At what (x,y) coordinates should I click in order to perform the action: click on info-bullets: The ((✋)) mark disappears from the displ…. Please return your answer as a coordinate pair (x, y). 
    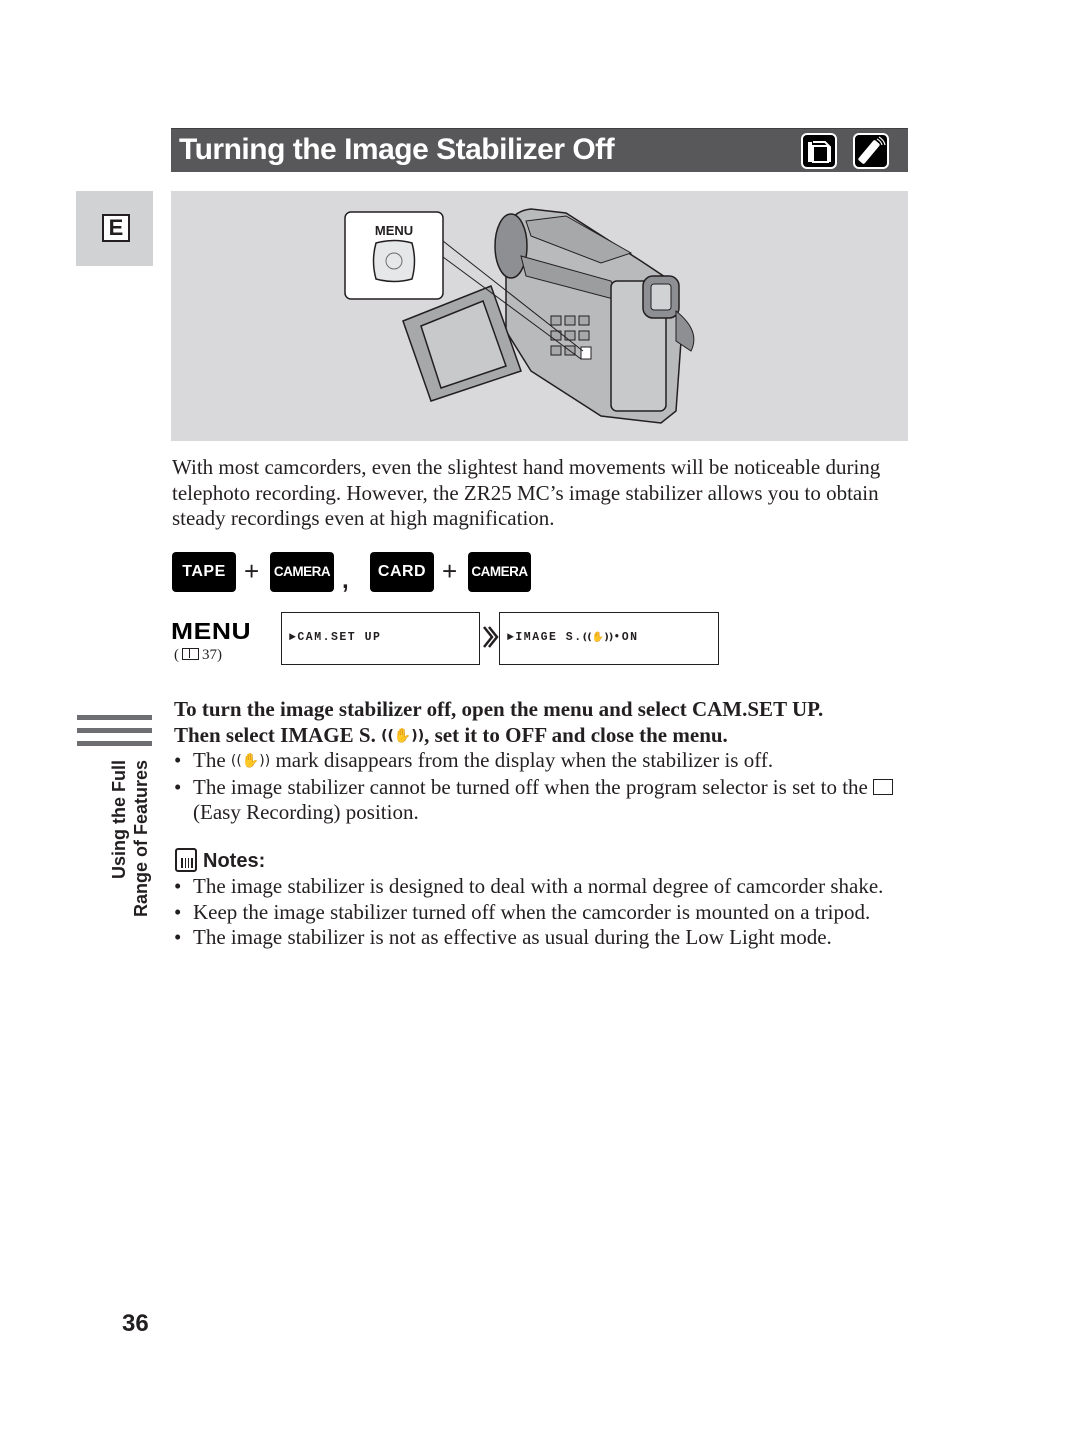
    Looking at the image, I should click on (534, 787).